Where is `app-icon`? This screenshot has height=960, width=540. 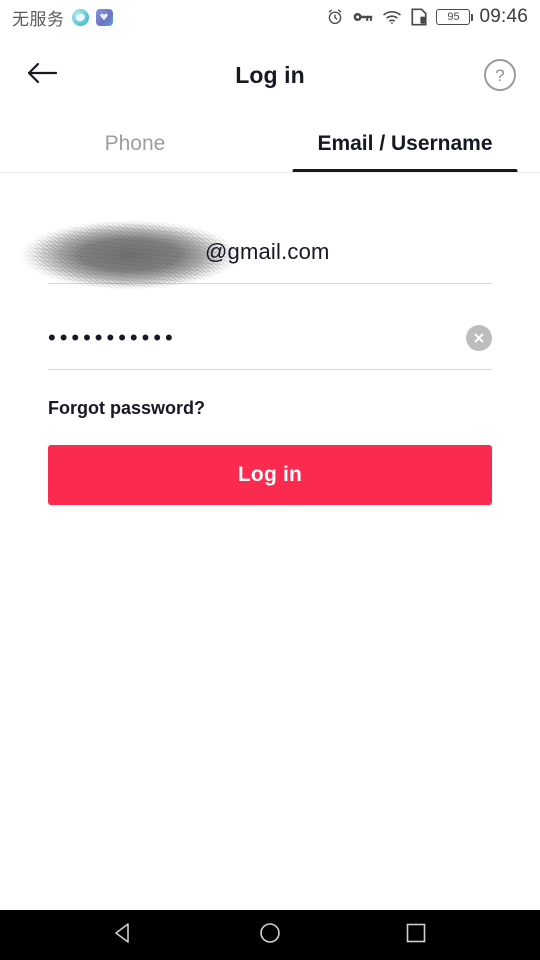
app-icon is located at coordinates (104, 17).